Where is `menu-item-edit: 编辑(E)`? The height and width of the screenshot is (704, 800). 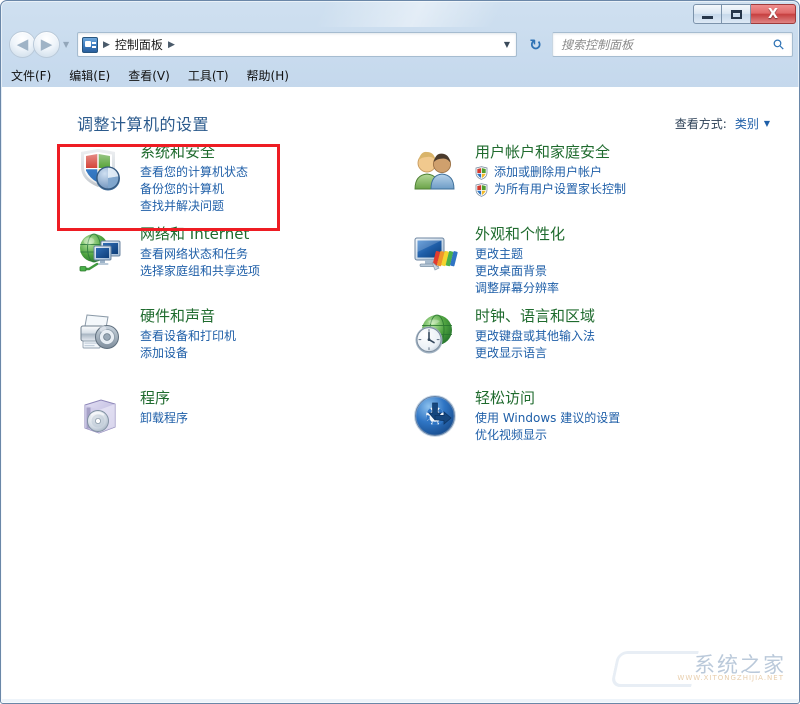
menu-item-edit: 编辑(E) is located at coordinates (89, 75).